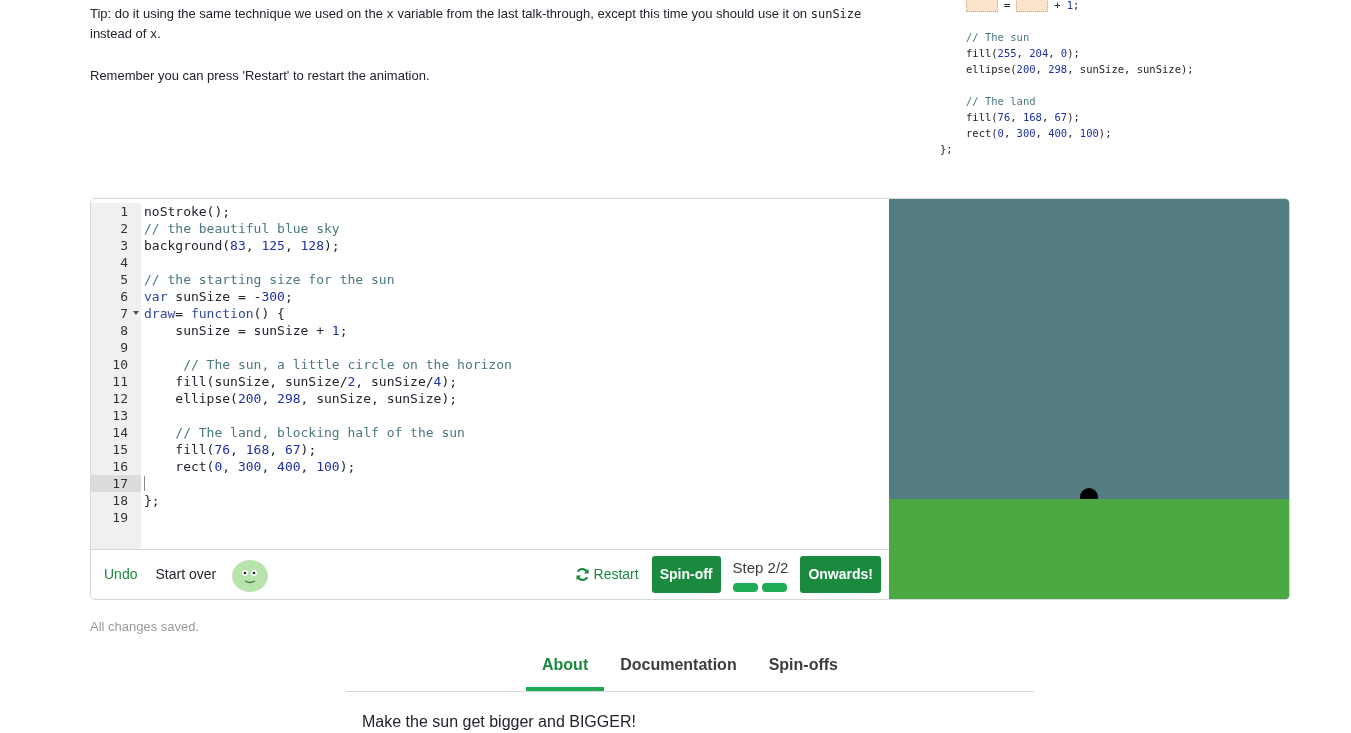  I want to click on line-number: 14, so click(116, 432).